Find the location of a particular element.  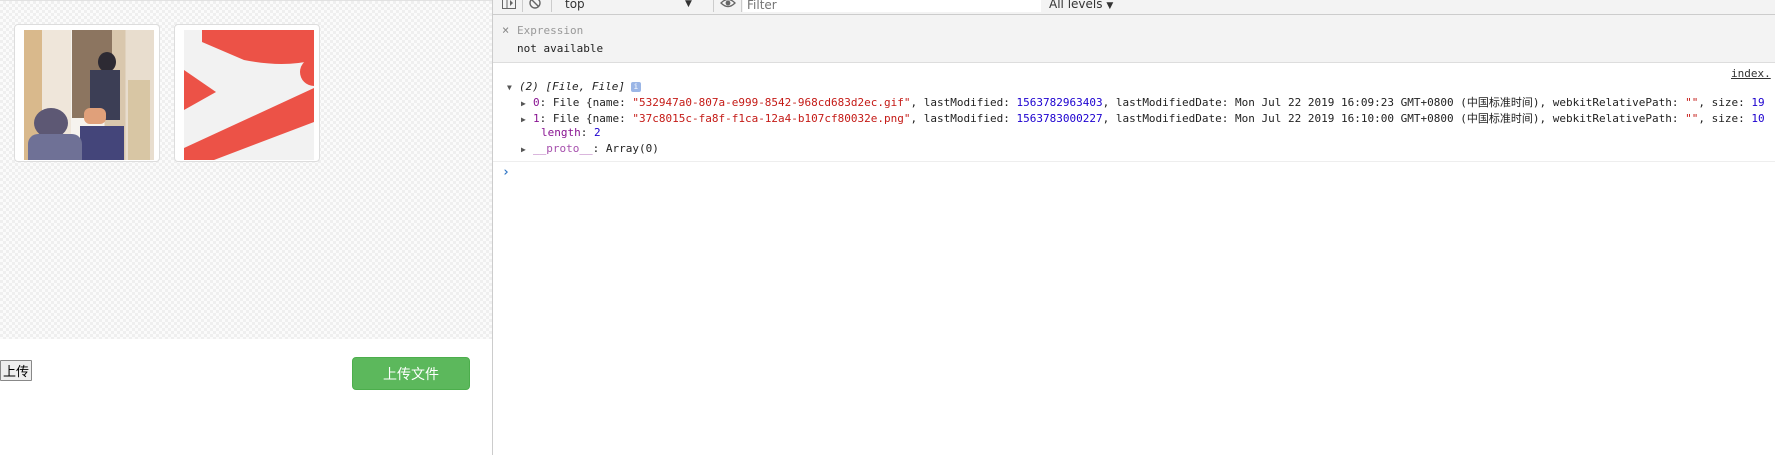

red-logo-png-preview is located at coordinates (249, 95).